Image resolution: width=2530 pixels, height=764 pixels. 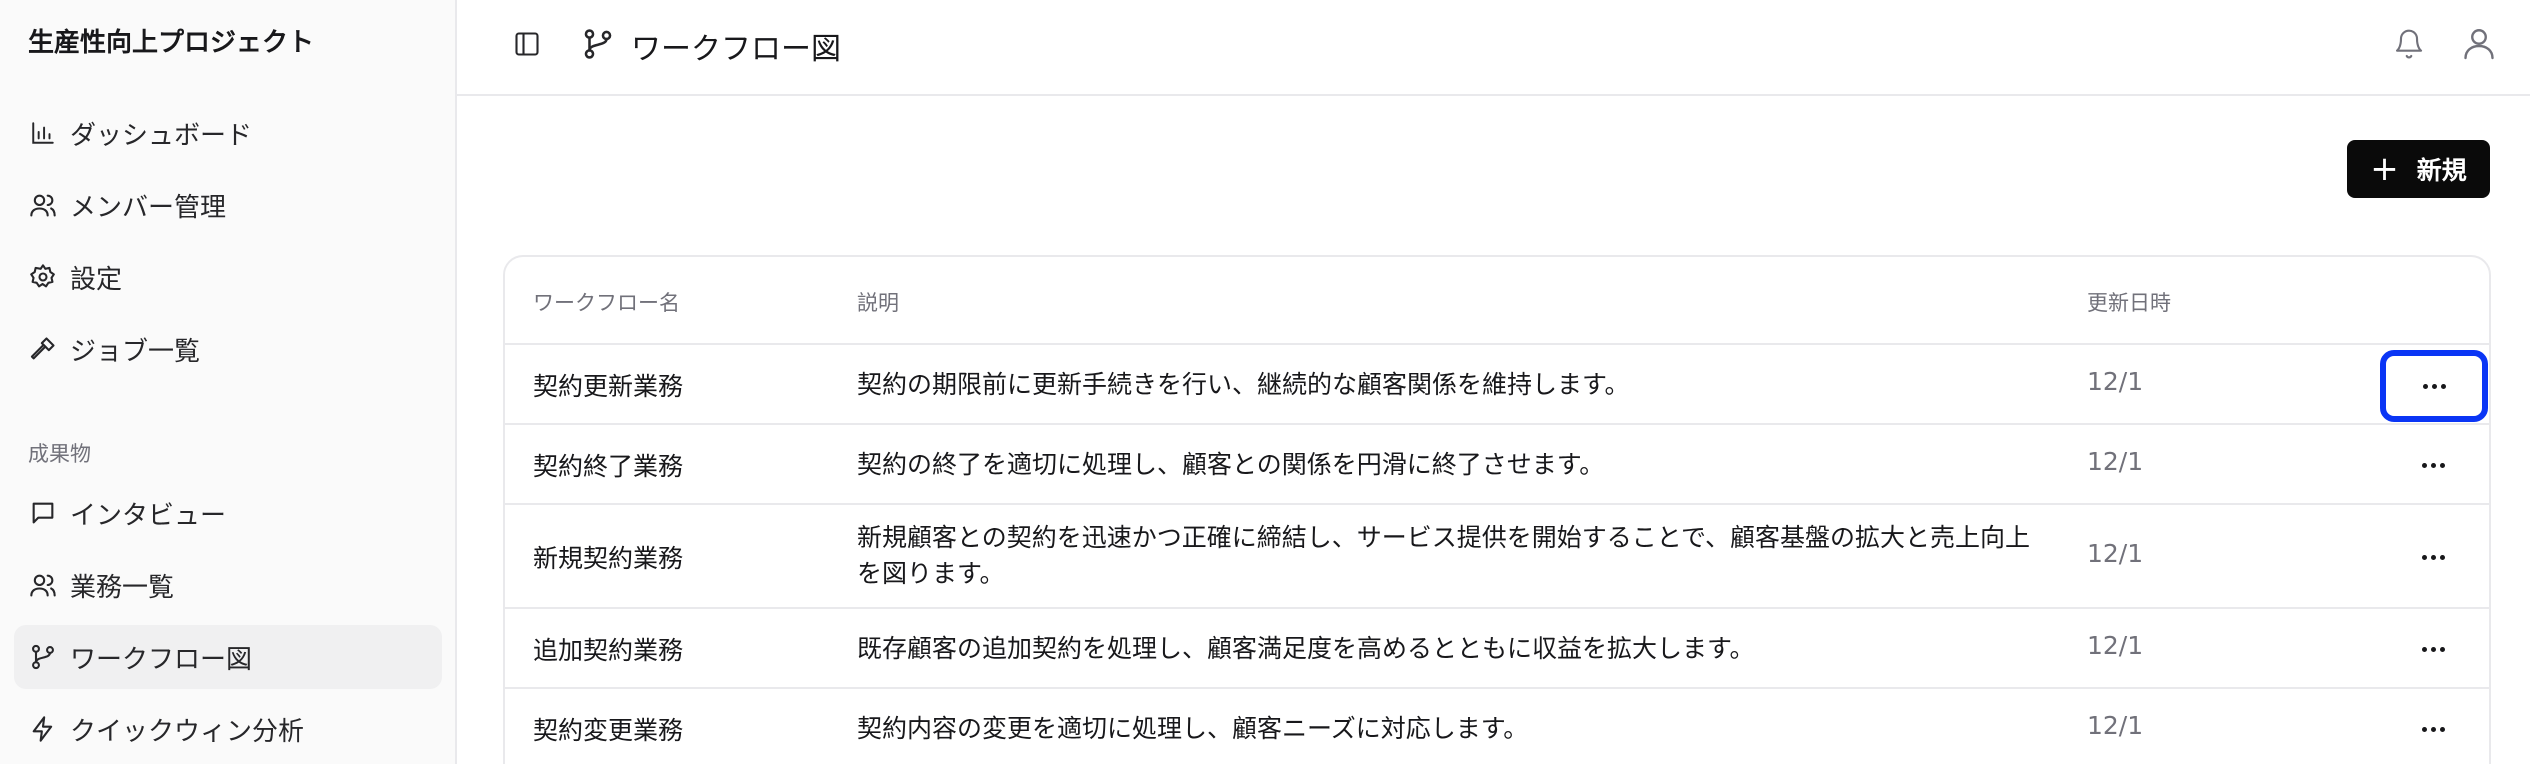 I want to click on sidebar-item-label: インタビュー, so click(x=148, y=515).